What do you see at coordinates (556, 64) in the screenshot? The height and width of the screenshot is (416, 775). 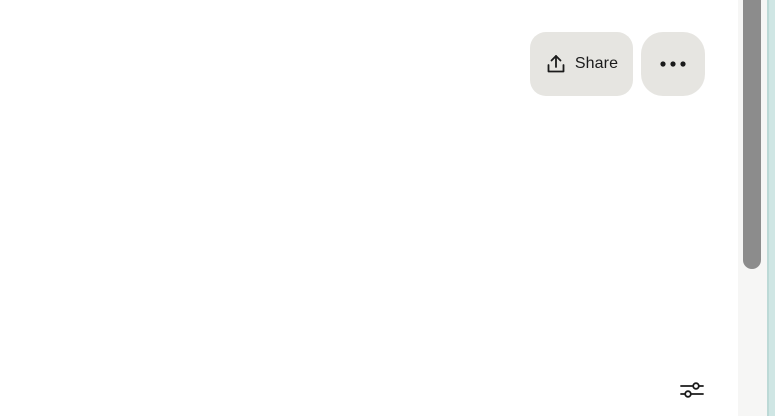 I see `share-upload-icon` at bounding box center [556, 64].